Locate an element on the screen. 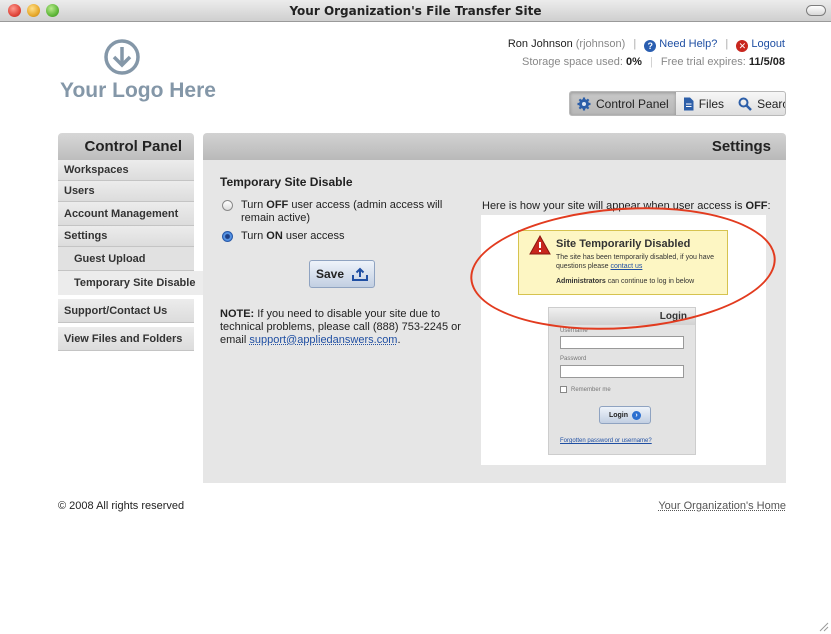  username-label: Username is located at coordinates (574, 331).